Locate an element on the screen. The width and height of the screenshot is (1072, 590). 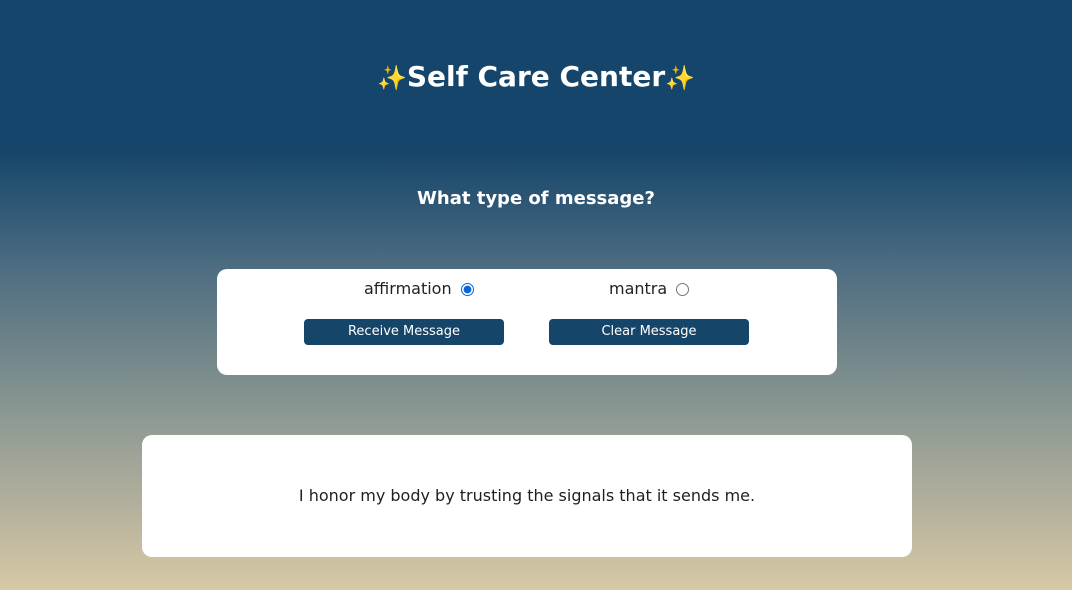
message-type-question: What type of message? is located at coordinates (536, 198).